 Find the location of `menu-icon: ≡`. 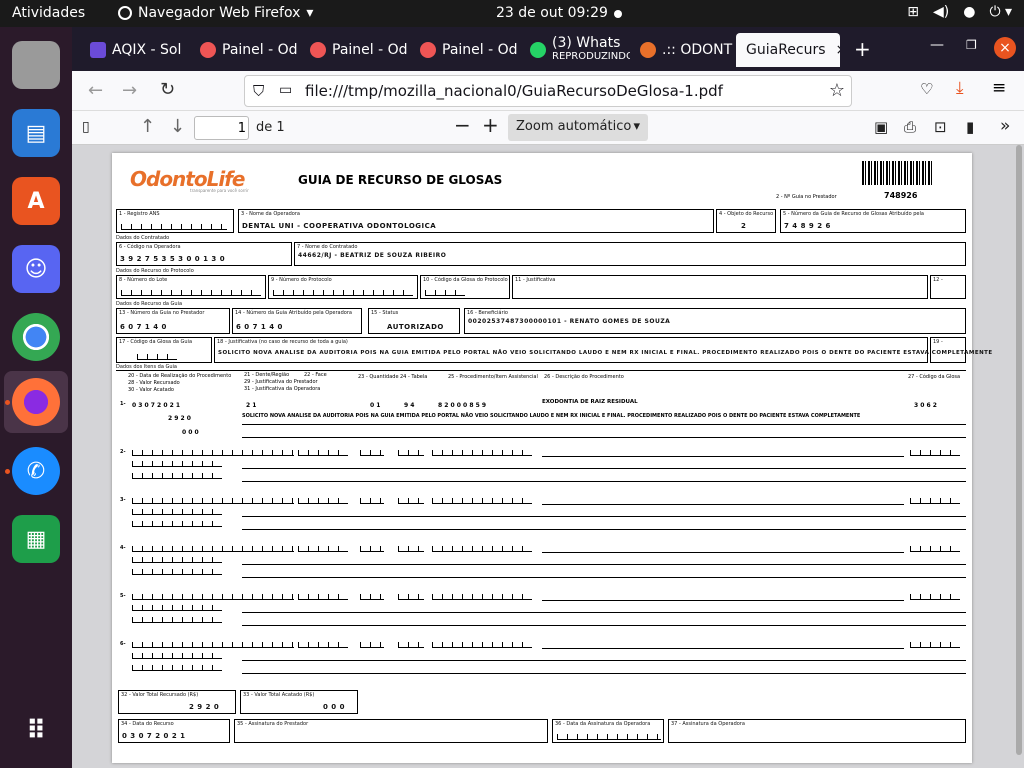

menu-icon: ≡ is located at coordinates (999, 88).